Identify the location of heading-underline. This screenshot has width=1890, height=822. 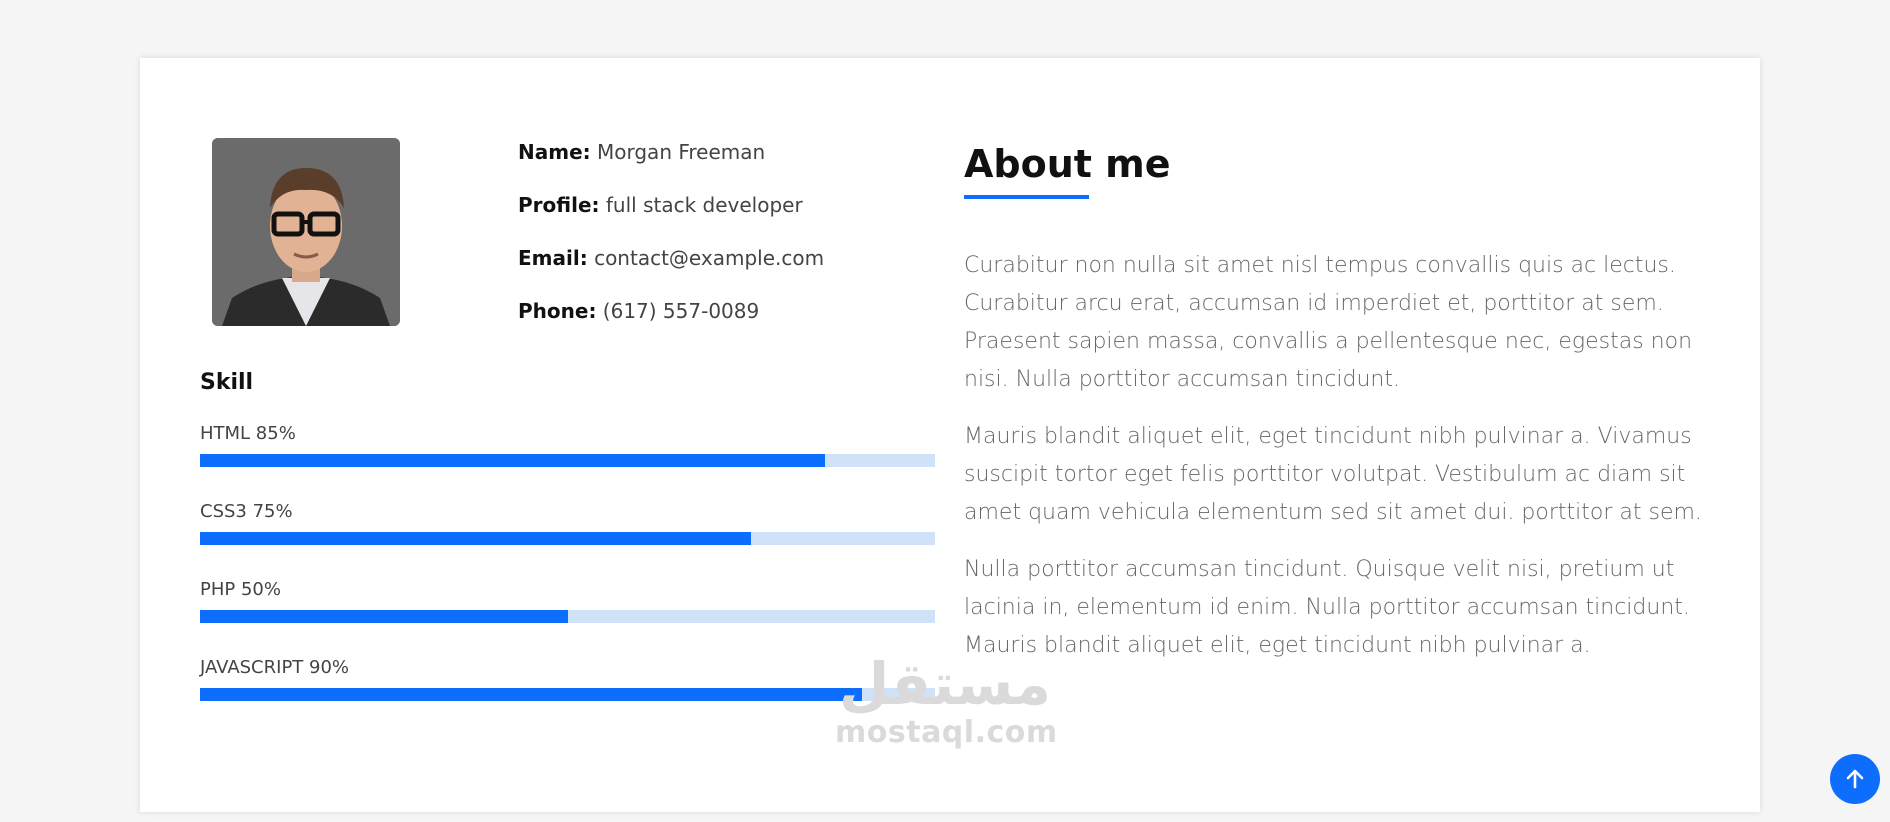
(1026, 197).